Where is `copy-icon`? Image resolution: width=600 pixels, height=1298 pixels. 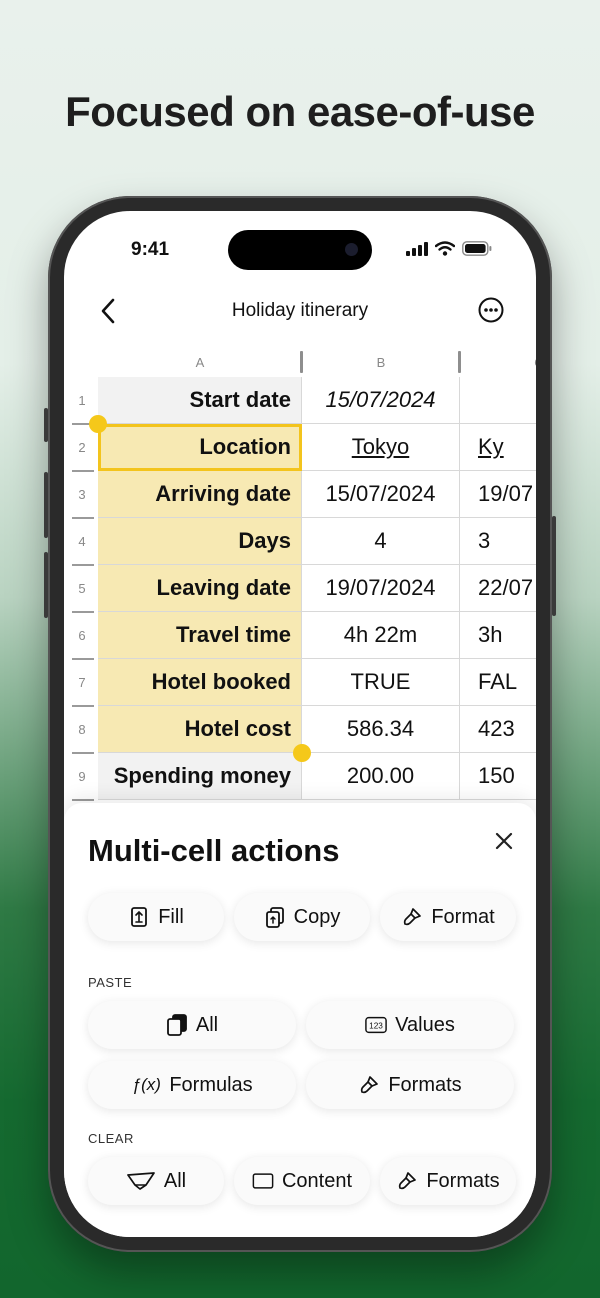 copy-icon is located at coordinates (275, 917).